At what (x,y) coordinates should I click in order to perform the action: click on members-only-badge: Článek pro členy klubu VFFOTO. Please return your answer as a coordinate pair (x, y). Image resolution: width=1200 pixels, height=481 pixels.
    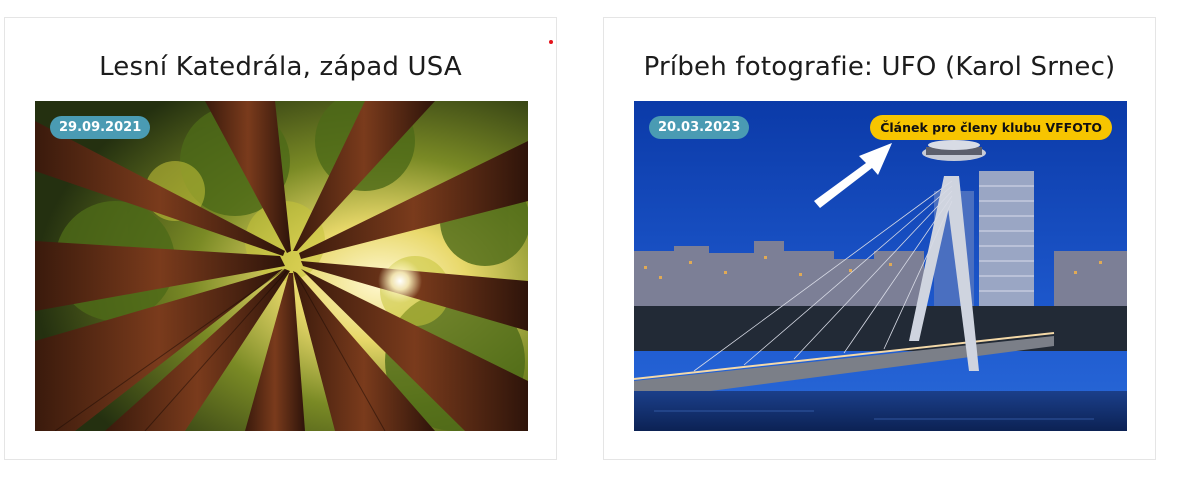
    Looking at the image, I should click on (991, 127).